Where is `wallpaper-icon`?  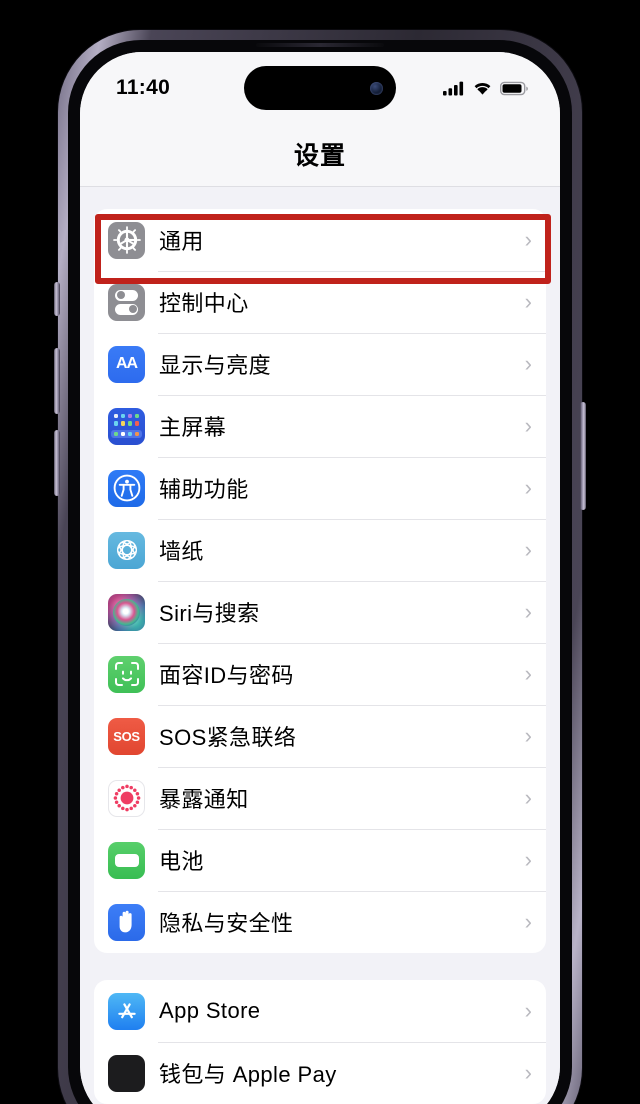 wallpaper-icon is located at coordinates (126, 550).